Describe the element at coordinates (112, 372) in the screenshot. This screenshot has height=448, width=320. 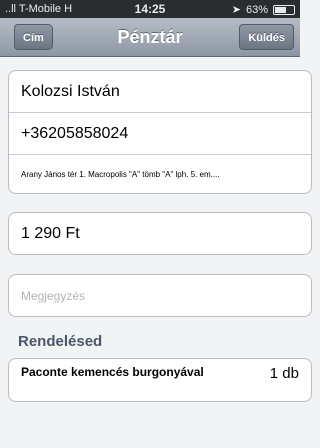
I see `order-item-name: Paconte kemencés burgonyával` at that location.